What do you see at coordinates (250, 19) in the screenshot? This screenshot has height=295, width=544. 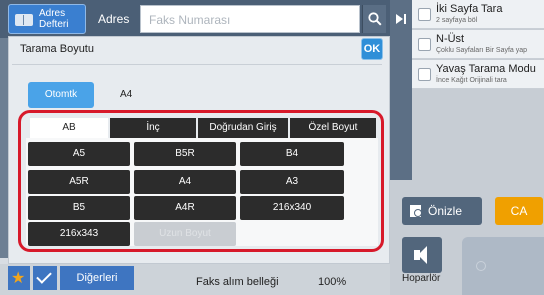 I see `fax-number-input: Faks Numarası` at bounding box center [250, 19].